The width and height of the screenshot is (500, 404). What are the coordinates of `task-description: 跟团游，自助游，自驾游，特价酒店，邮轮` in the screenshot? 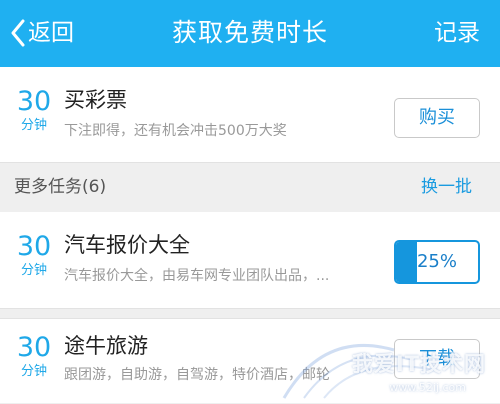 It's located at (197, 375).